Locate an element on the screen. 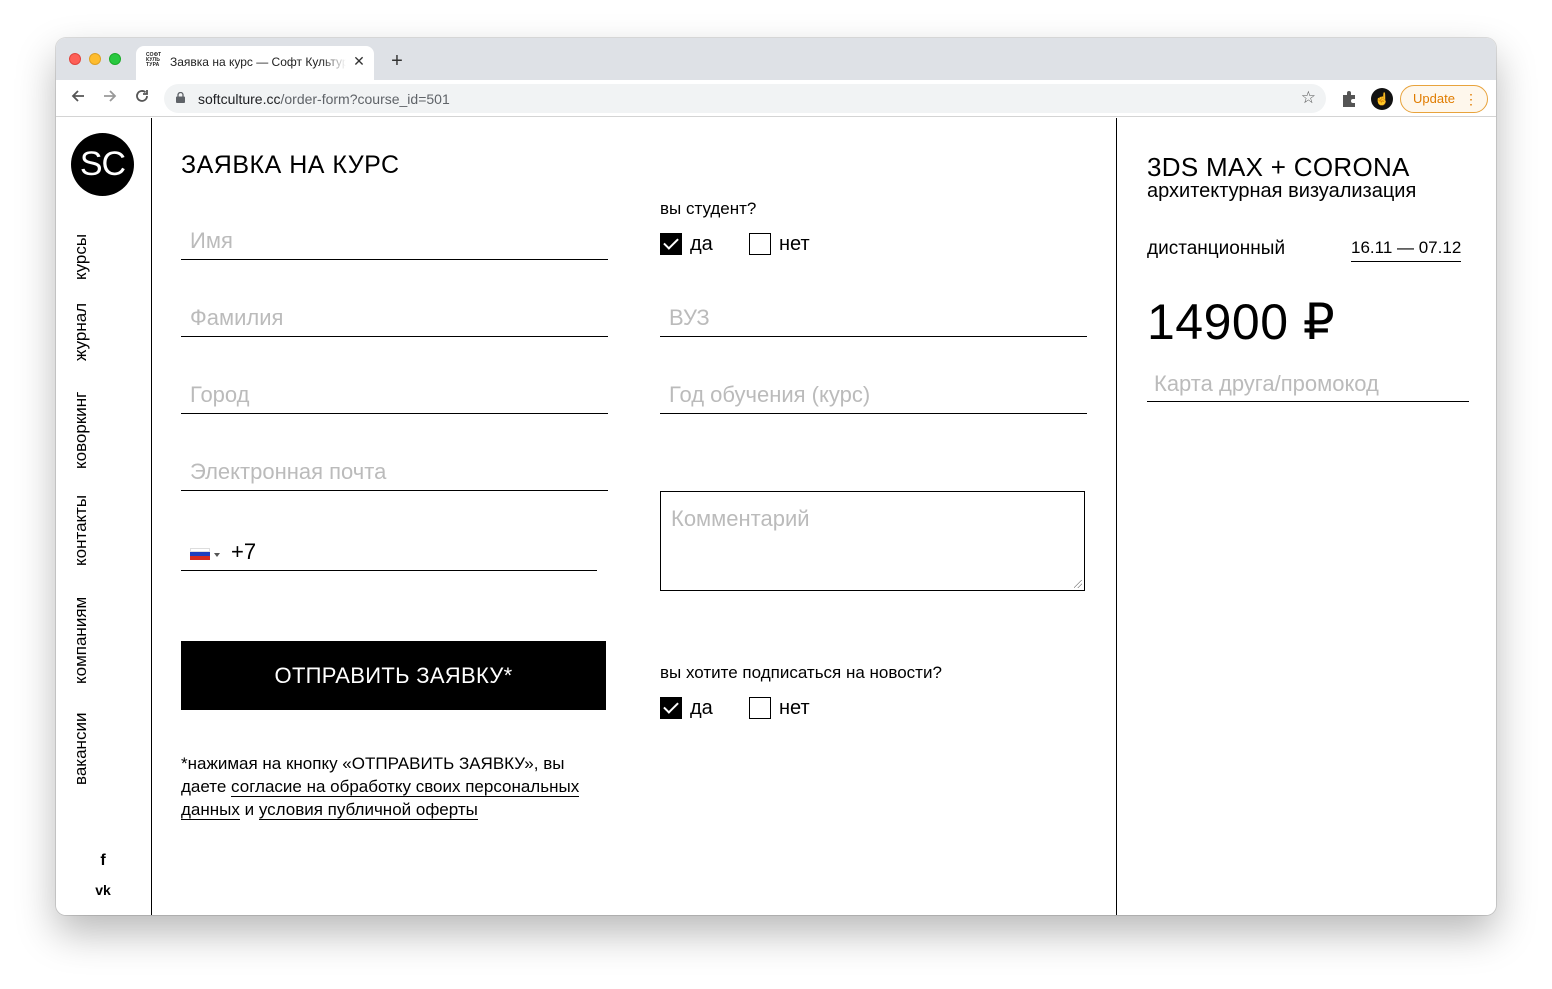 The width and height of the screenshot is (1552, 989). student-no-checkbox is located at coordinates (760, 244).